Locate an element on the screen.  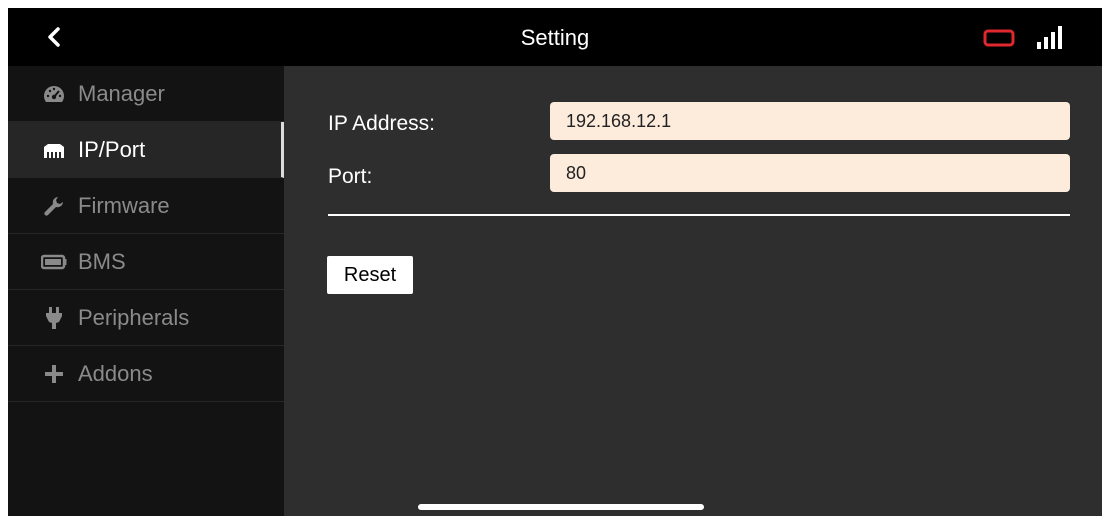
sidebar-item-ip-port: IP/Port is located at coordinates (146, 150).